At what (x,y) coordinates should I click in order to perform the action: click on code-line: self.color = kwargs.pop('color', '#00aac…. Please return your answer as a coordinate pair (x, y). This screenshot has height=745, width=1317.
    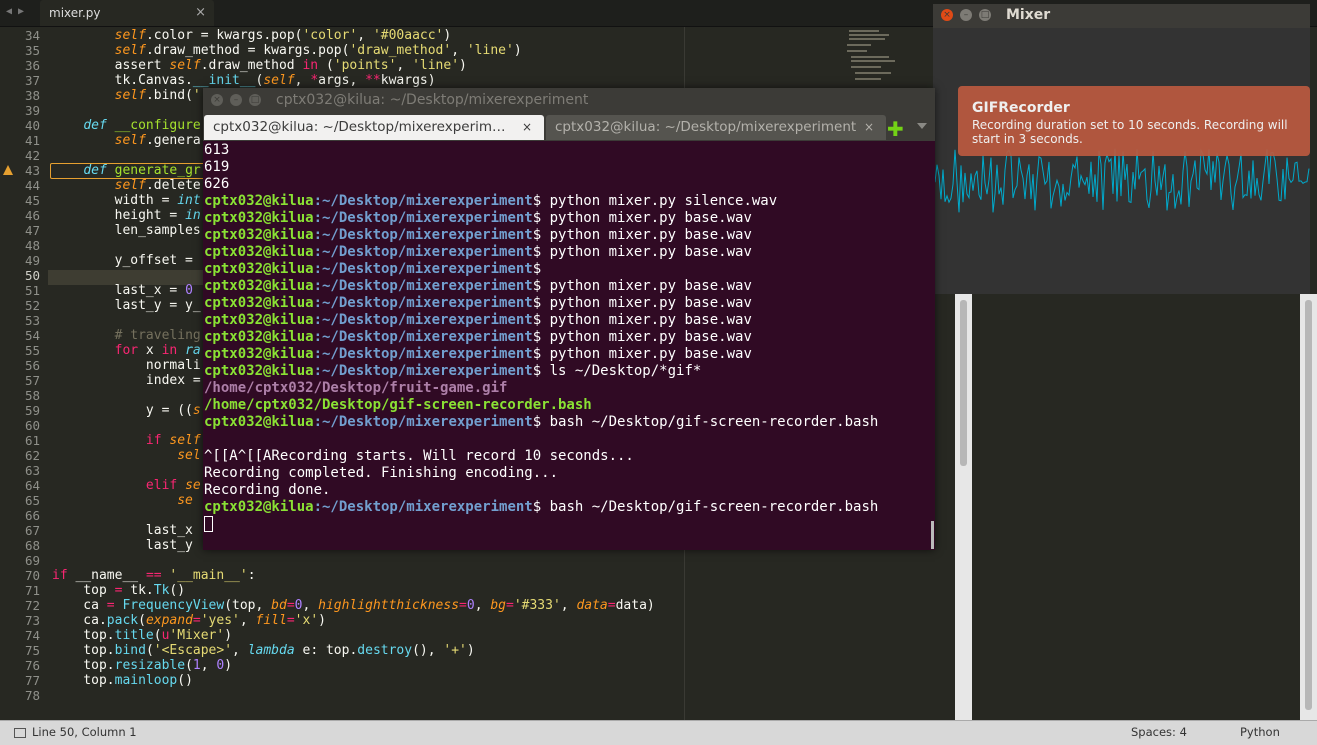
    Looking at the image, I should click on (283, 35).